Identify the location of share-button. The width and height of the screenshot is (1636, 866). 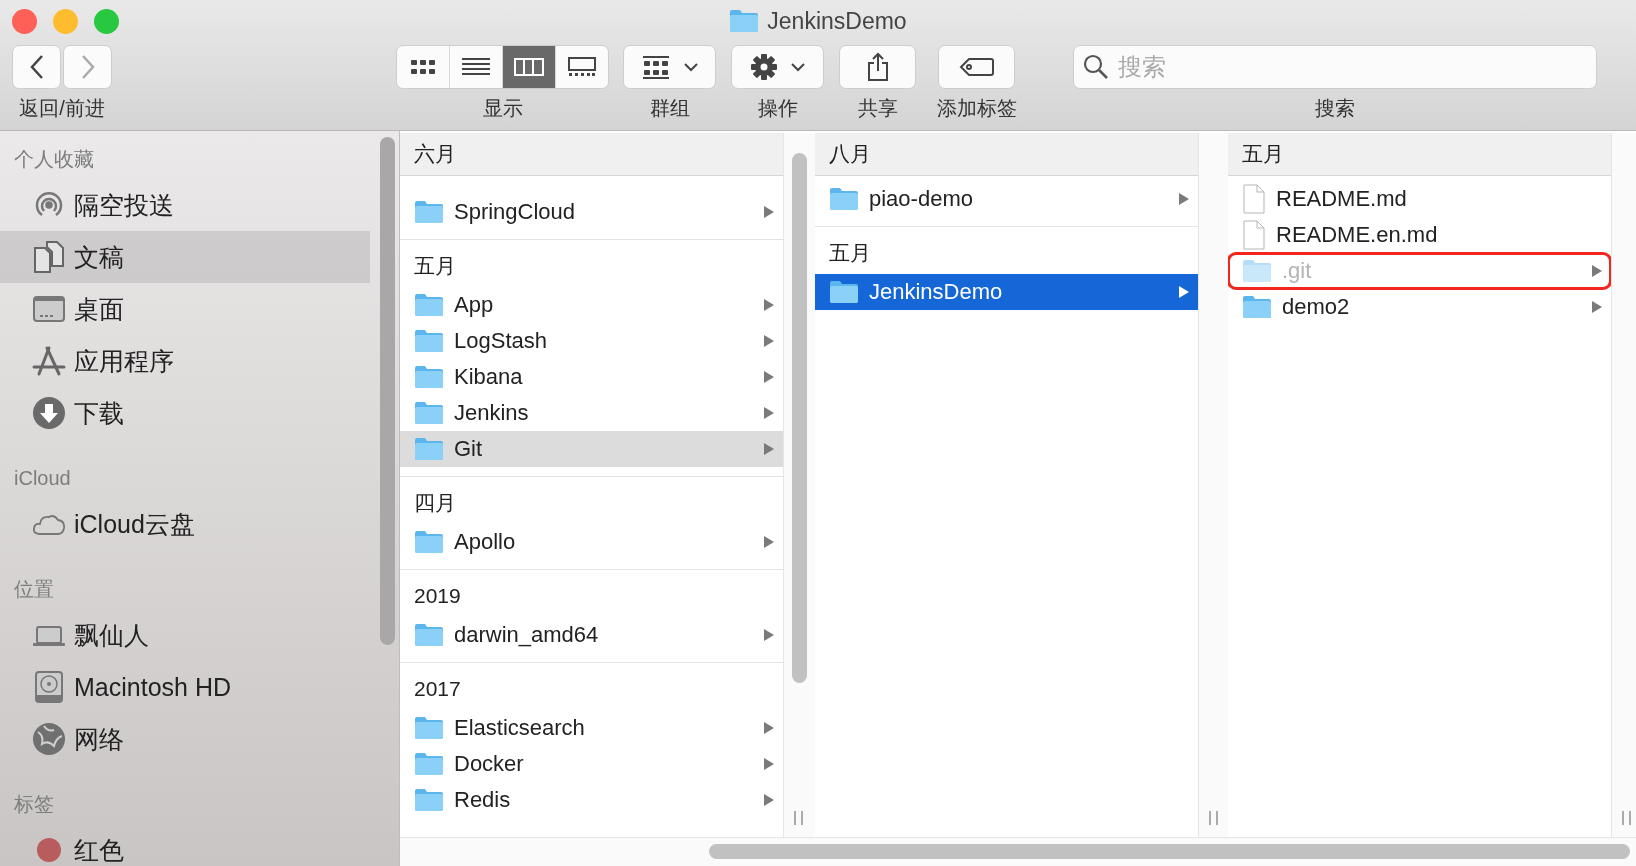
(877, 67).